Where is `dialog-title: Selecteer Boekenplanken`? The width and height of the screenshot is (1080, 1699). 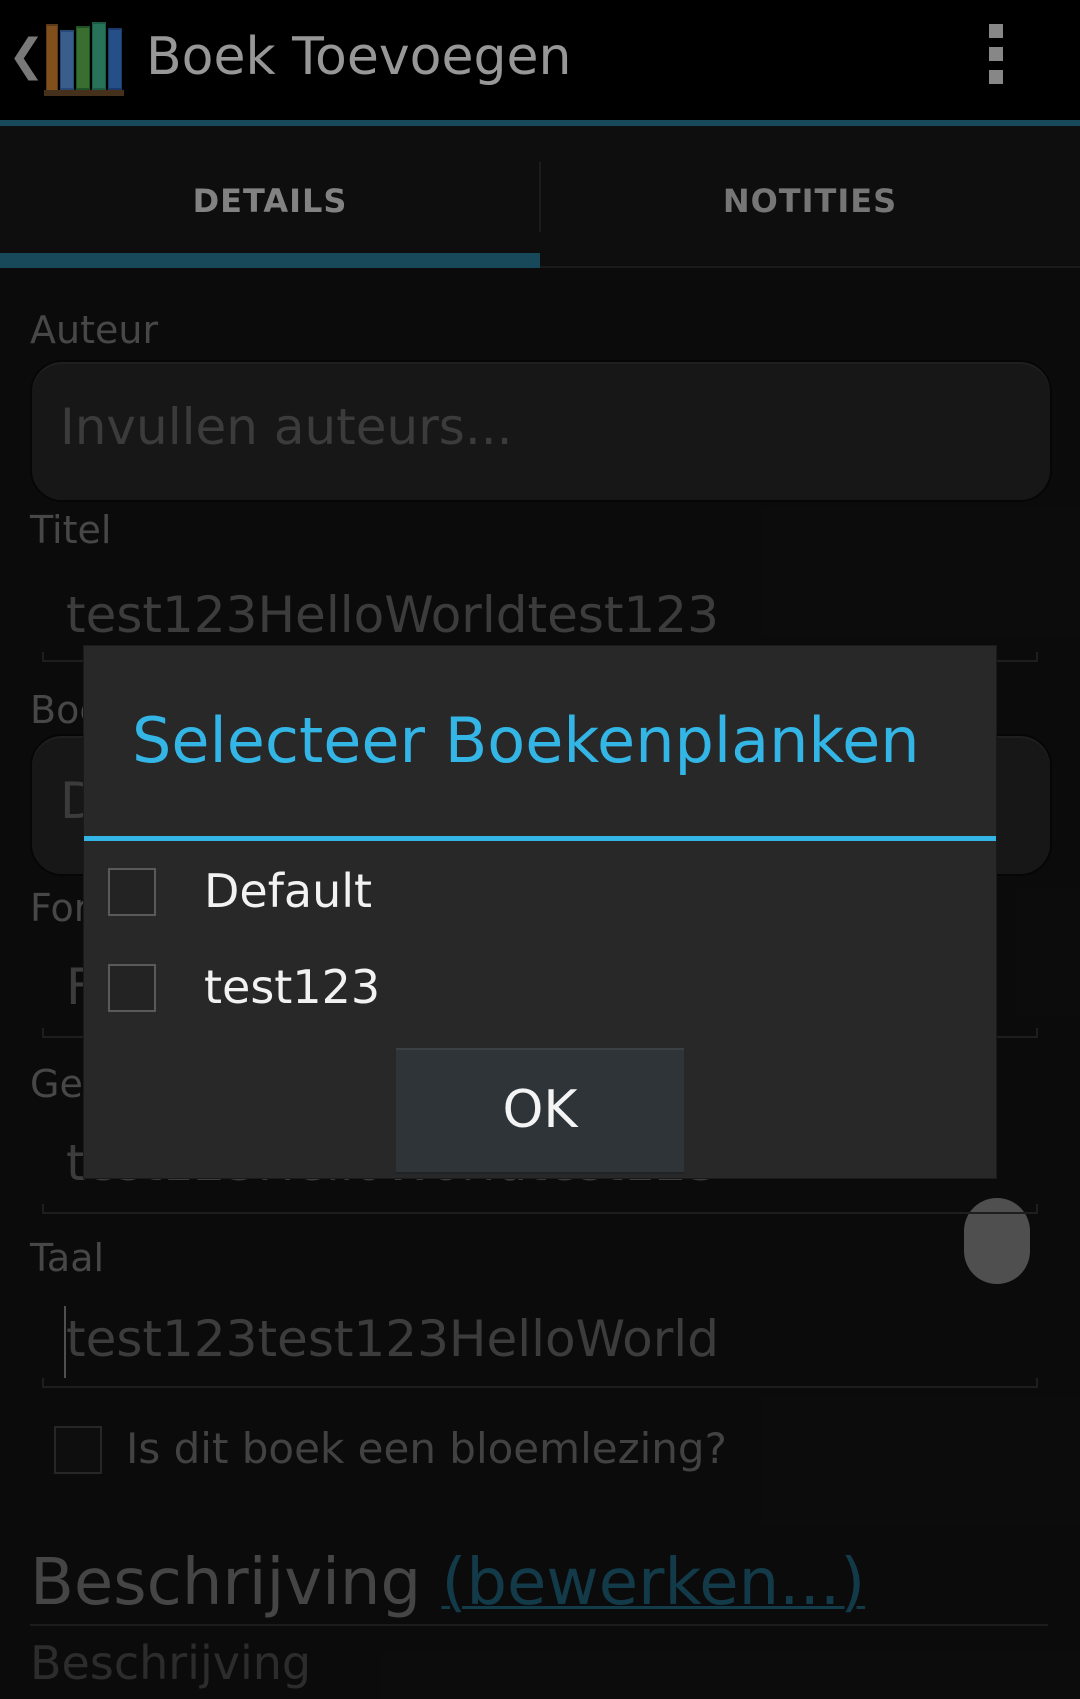 dialog-title: Selecteer Boekenplanken is located at coordinates (526, 740).